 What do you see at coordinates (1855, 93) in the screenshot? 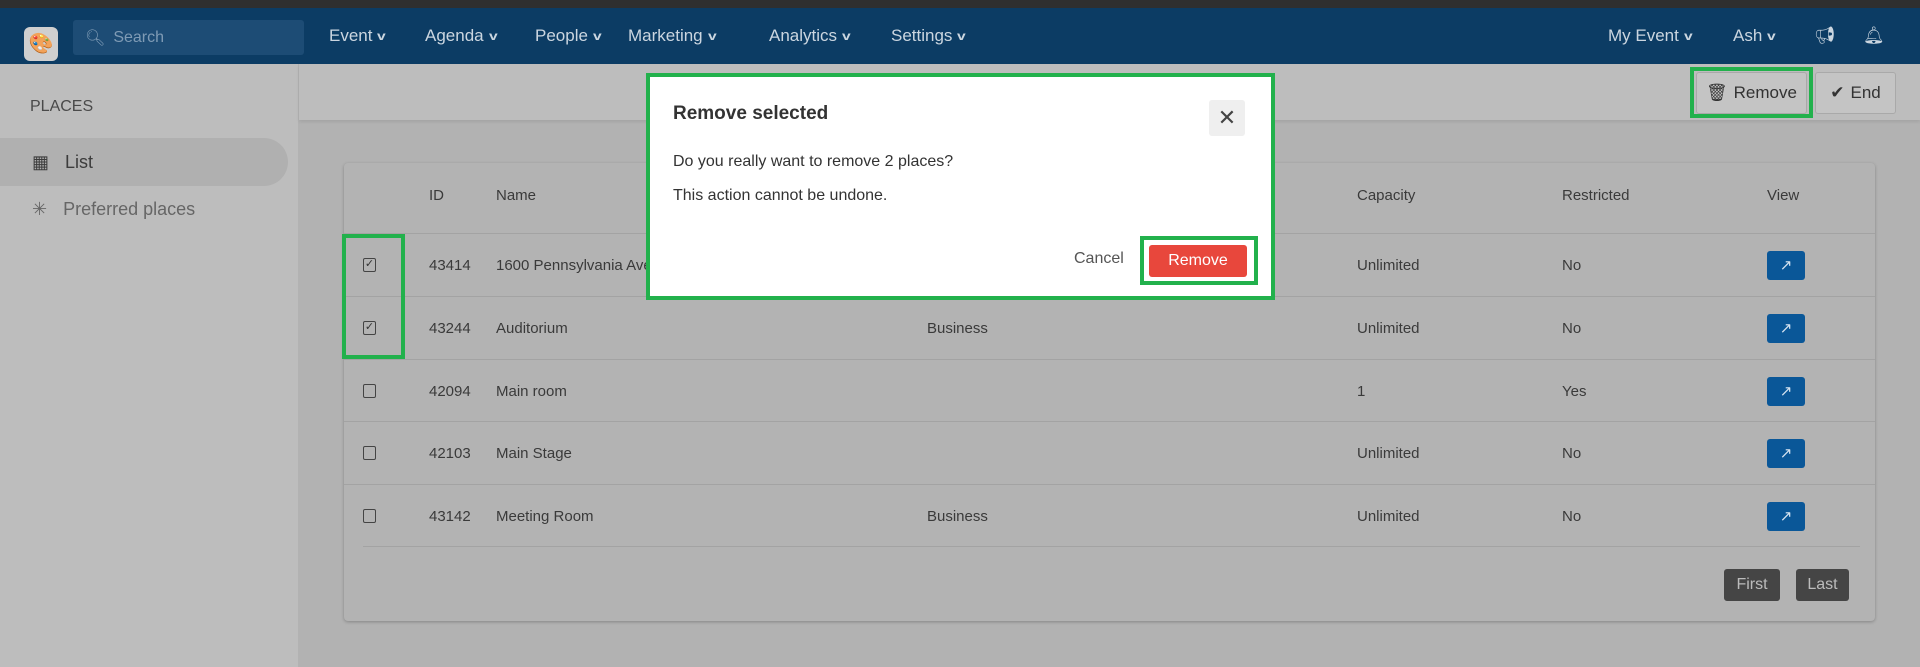
I see `end-button: ✔ End` at bounding box center [1855, 93].